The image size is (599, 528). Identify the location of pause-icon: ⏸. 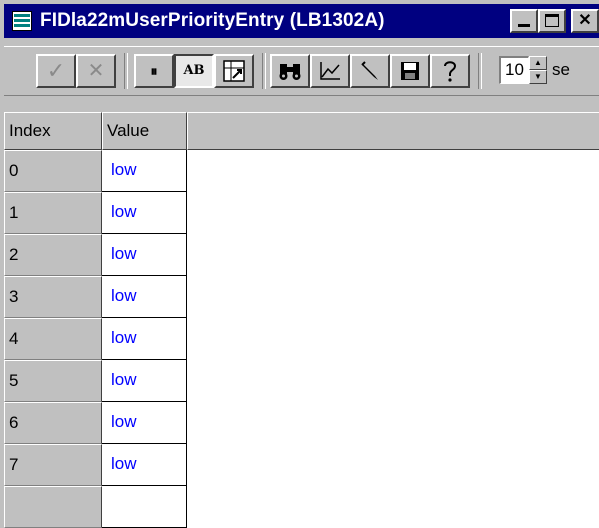
(154, 71).